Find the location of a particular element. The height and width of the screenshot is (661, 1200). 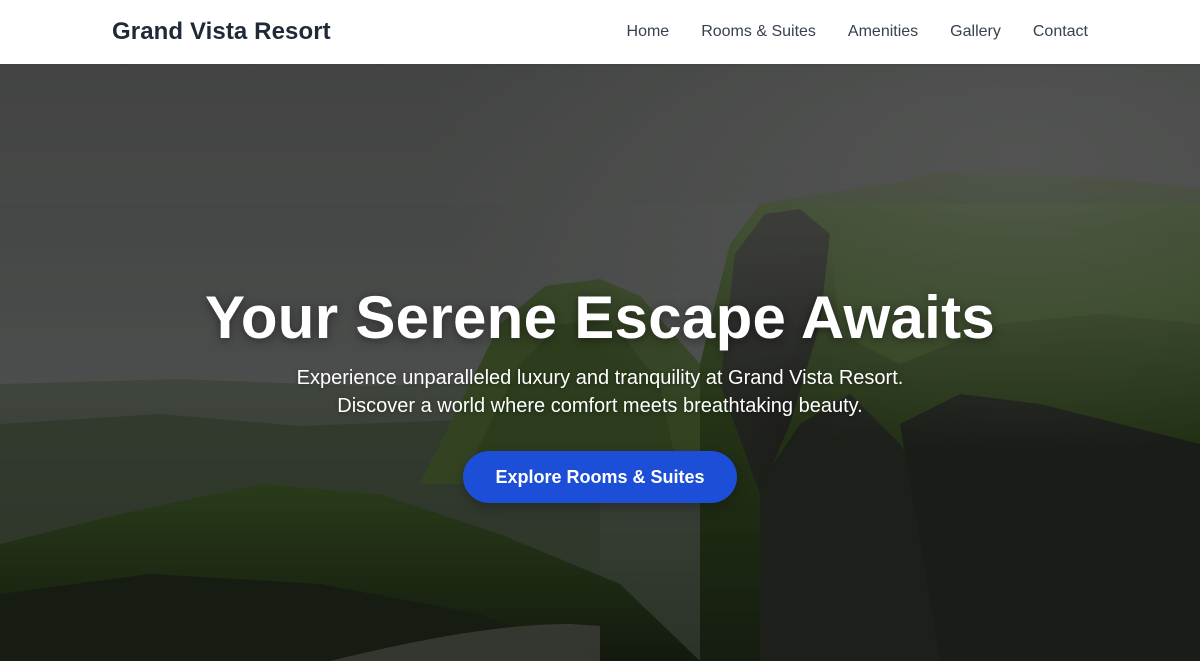

explore-rooms-button: Explore Rooms & Suites is located at coordinates (600, 477).